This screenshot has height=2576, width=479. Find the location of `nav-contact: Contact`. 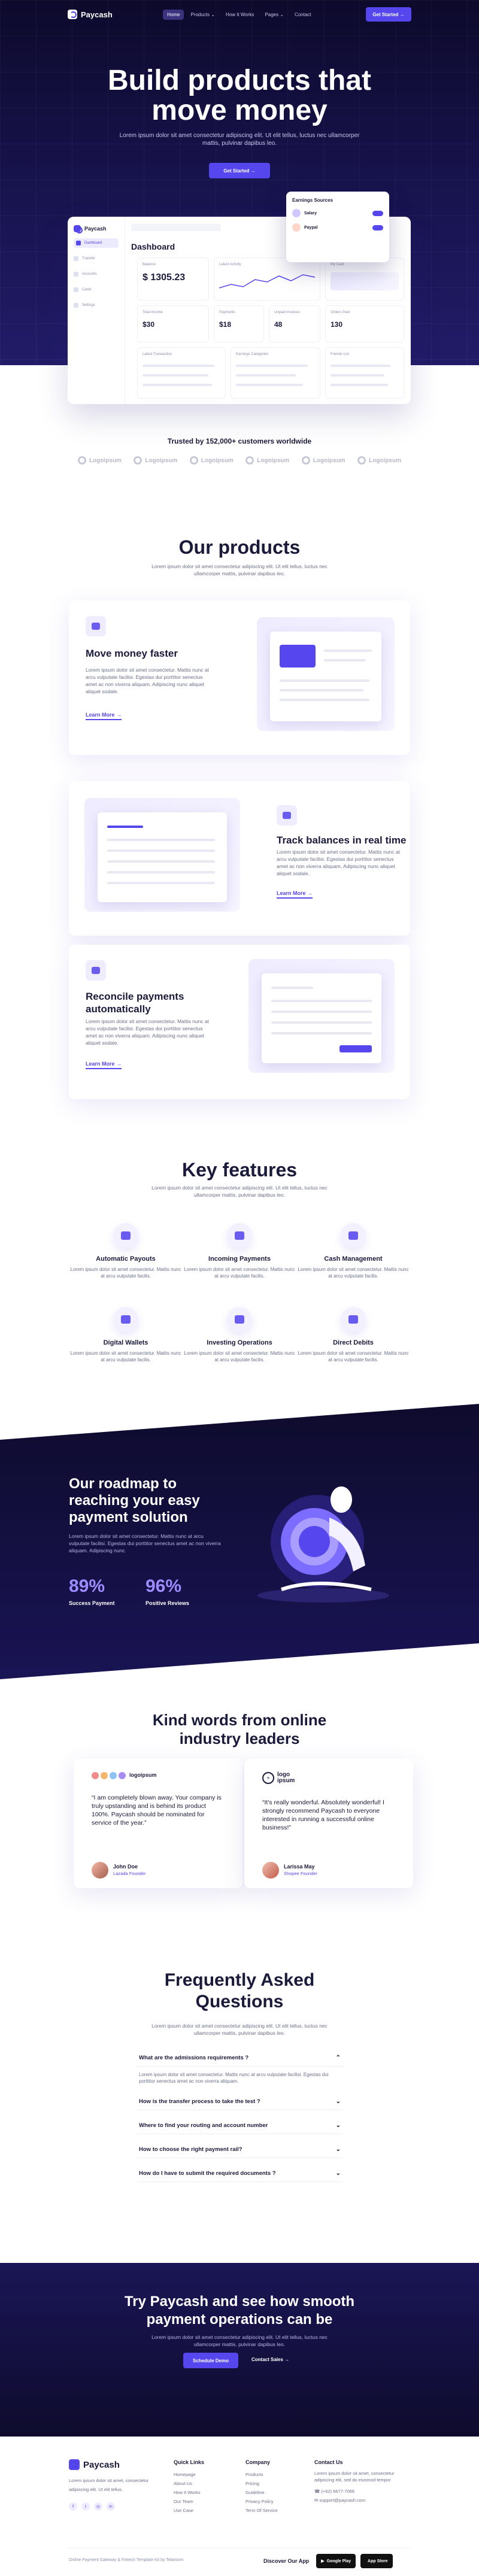

nav-contact: Contact is located at coordinates (303, 15).